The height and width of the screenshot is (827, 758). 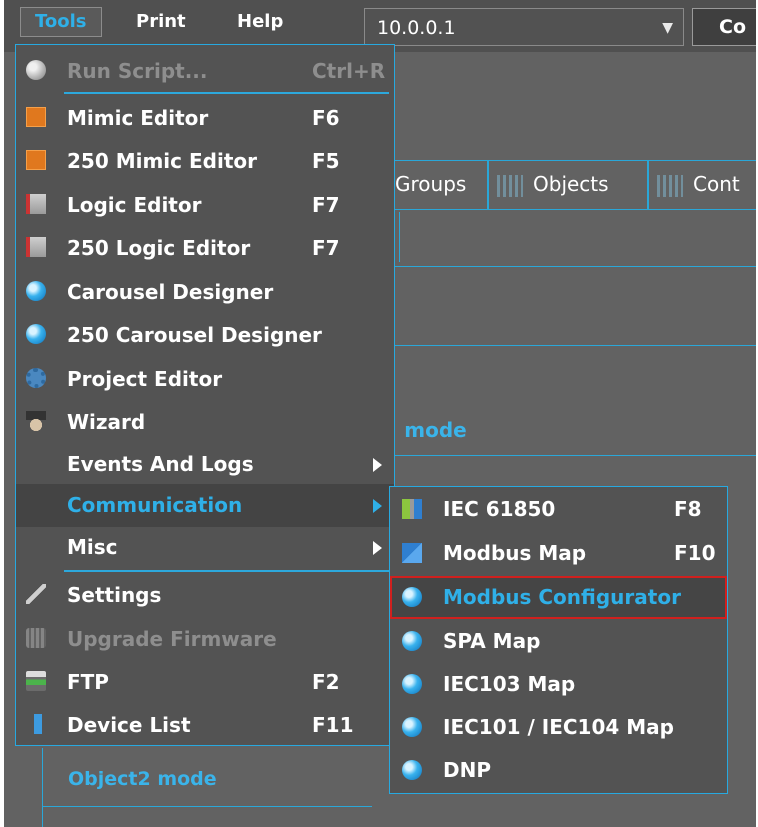 What do you see at coordinates (36, 421) in the screenshot?
I see `wizard-icon` at bounding box center [36, 421].